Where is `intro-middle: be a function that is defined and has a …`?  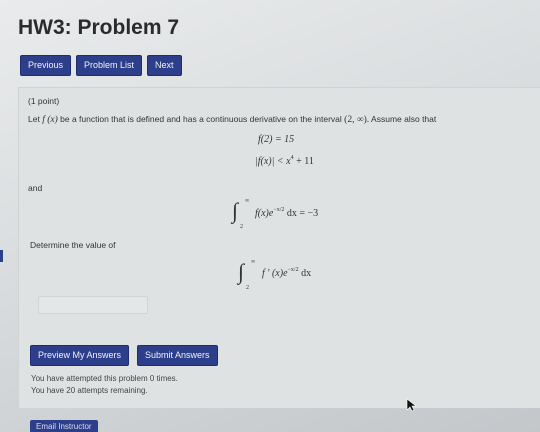
intro-middle: be a function that is defined and has a … is located at coordinates (201, 119).